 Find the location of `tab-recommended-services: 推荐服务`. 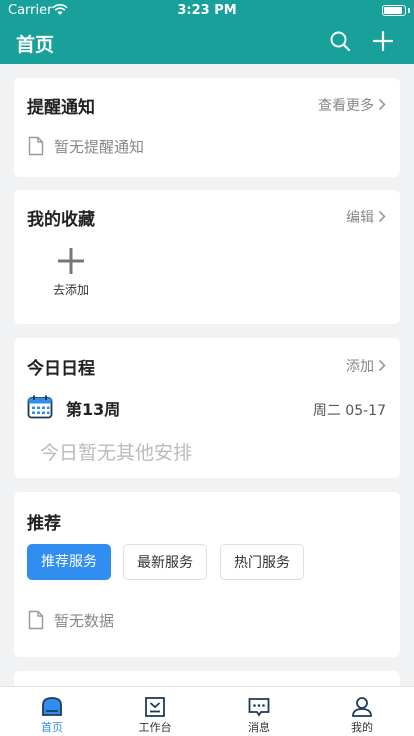

tab-recommended-services: 推荐服务 is located at coordinates (69, 562).